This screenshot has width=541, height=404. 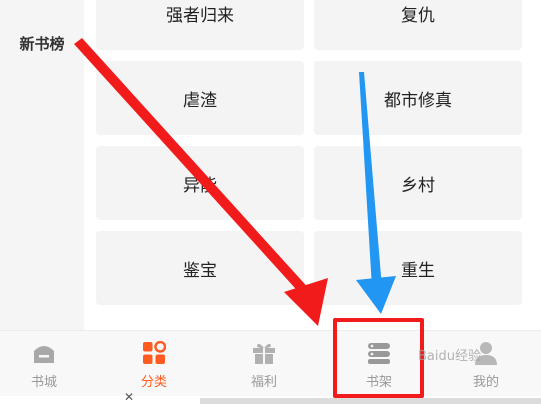 I want to click on tab-welfare: 福利, so click(x=264, y=364).